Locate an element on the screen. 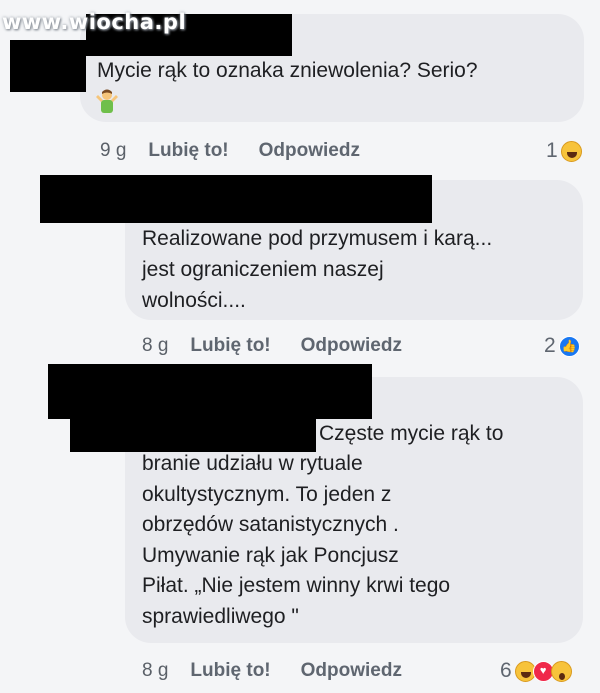 The height and width of the screenshot is (693, 600). comment-meta-2: 8 g Lubię to! Odpowiedz is located at coordinates (272, 346).